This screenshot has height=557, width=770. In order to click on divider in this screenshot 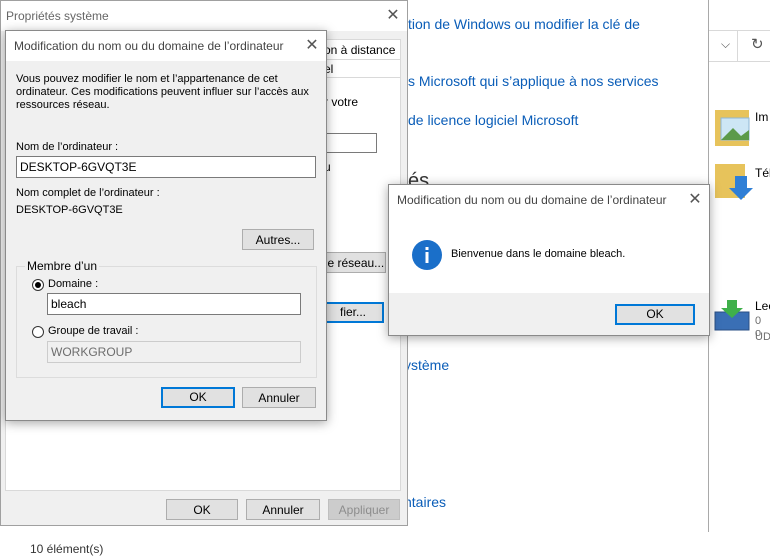, I will do `click(737, 46)`.